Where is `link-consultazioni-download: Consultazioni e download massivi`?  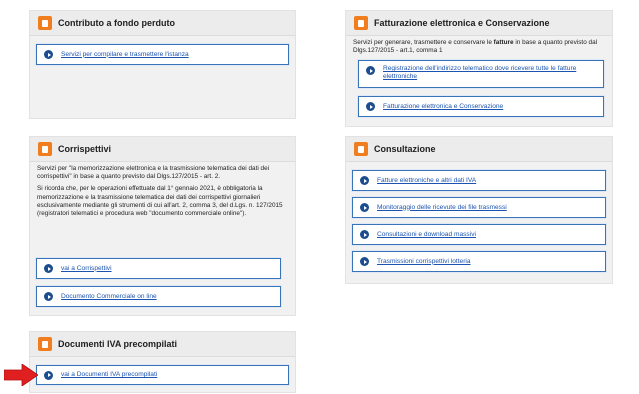
link-consultazioni-download: Consultazioni e download massivi is located at coordinates (479, 234).